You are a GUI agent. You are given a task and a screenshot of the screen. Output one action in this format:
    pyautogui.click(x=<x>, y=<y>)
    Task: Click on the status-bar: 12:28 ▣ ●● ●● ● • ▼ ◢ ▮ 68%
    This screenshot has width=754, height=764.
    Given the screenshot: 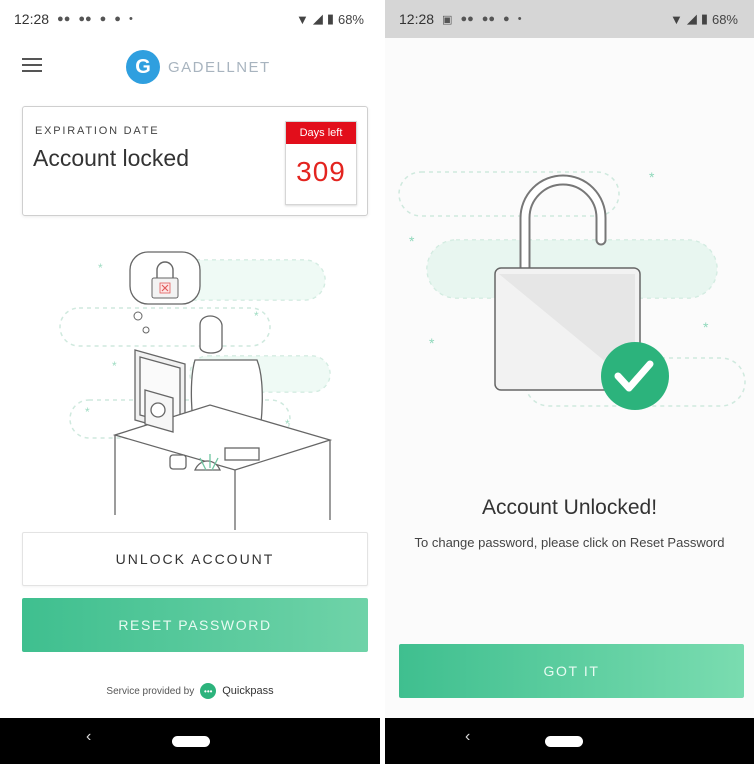 What is the action you would take?
    pyautogui.click(x=569, y=19)
    